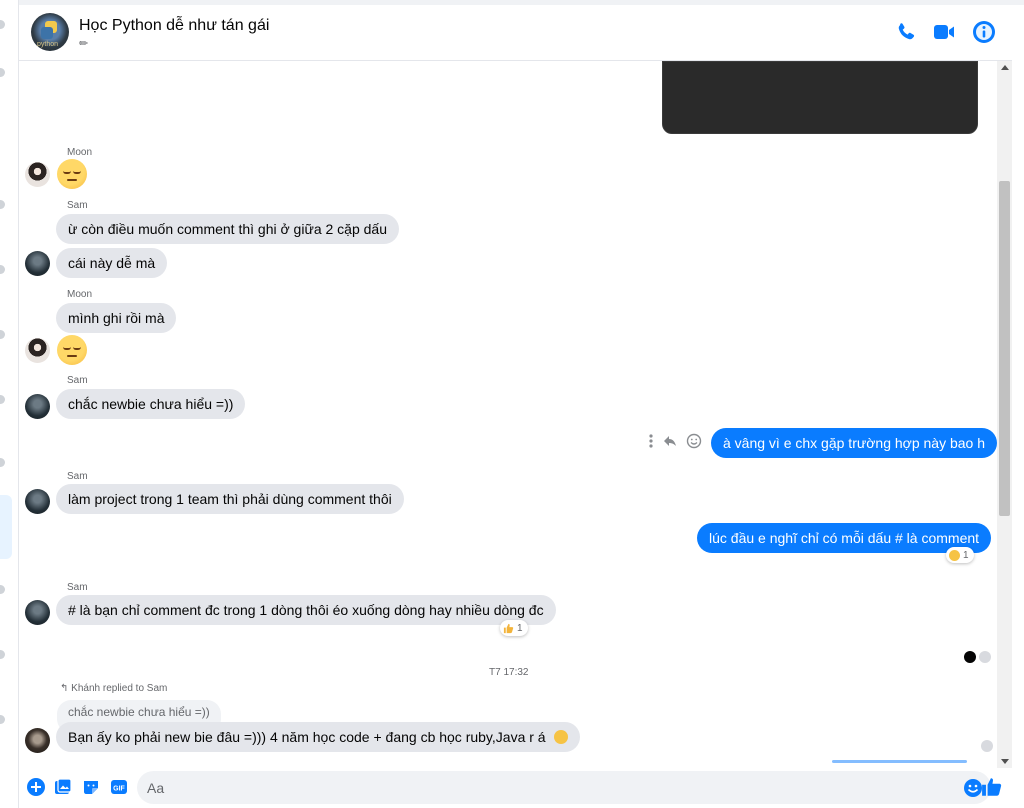 The image size is (1024, 808). I want to click on message-actions, so click(675, 441).